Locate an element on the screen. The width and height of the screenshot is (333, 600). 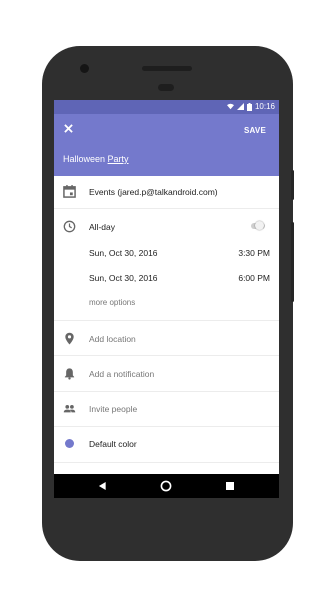
notification-row: Add a notification is located at coordinates (166, 374).